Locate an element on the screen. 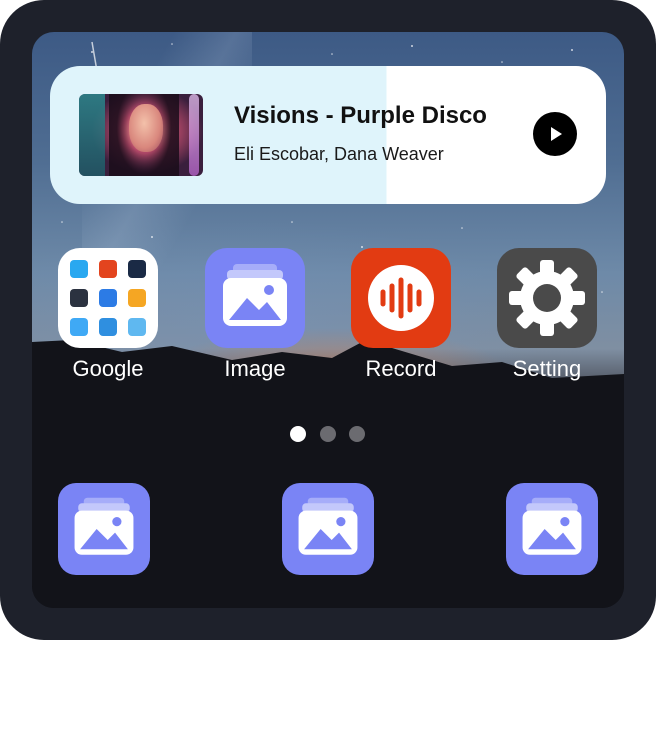 Image resolution: width=656 pixels, height=756 pixels. gear-icon is located at coordinates (547, 298).